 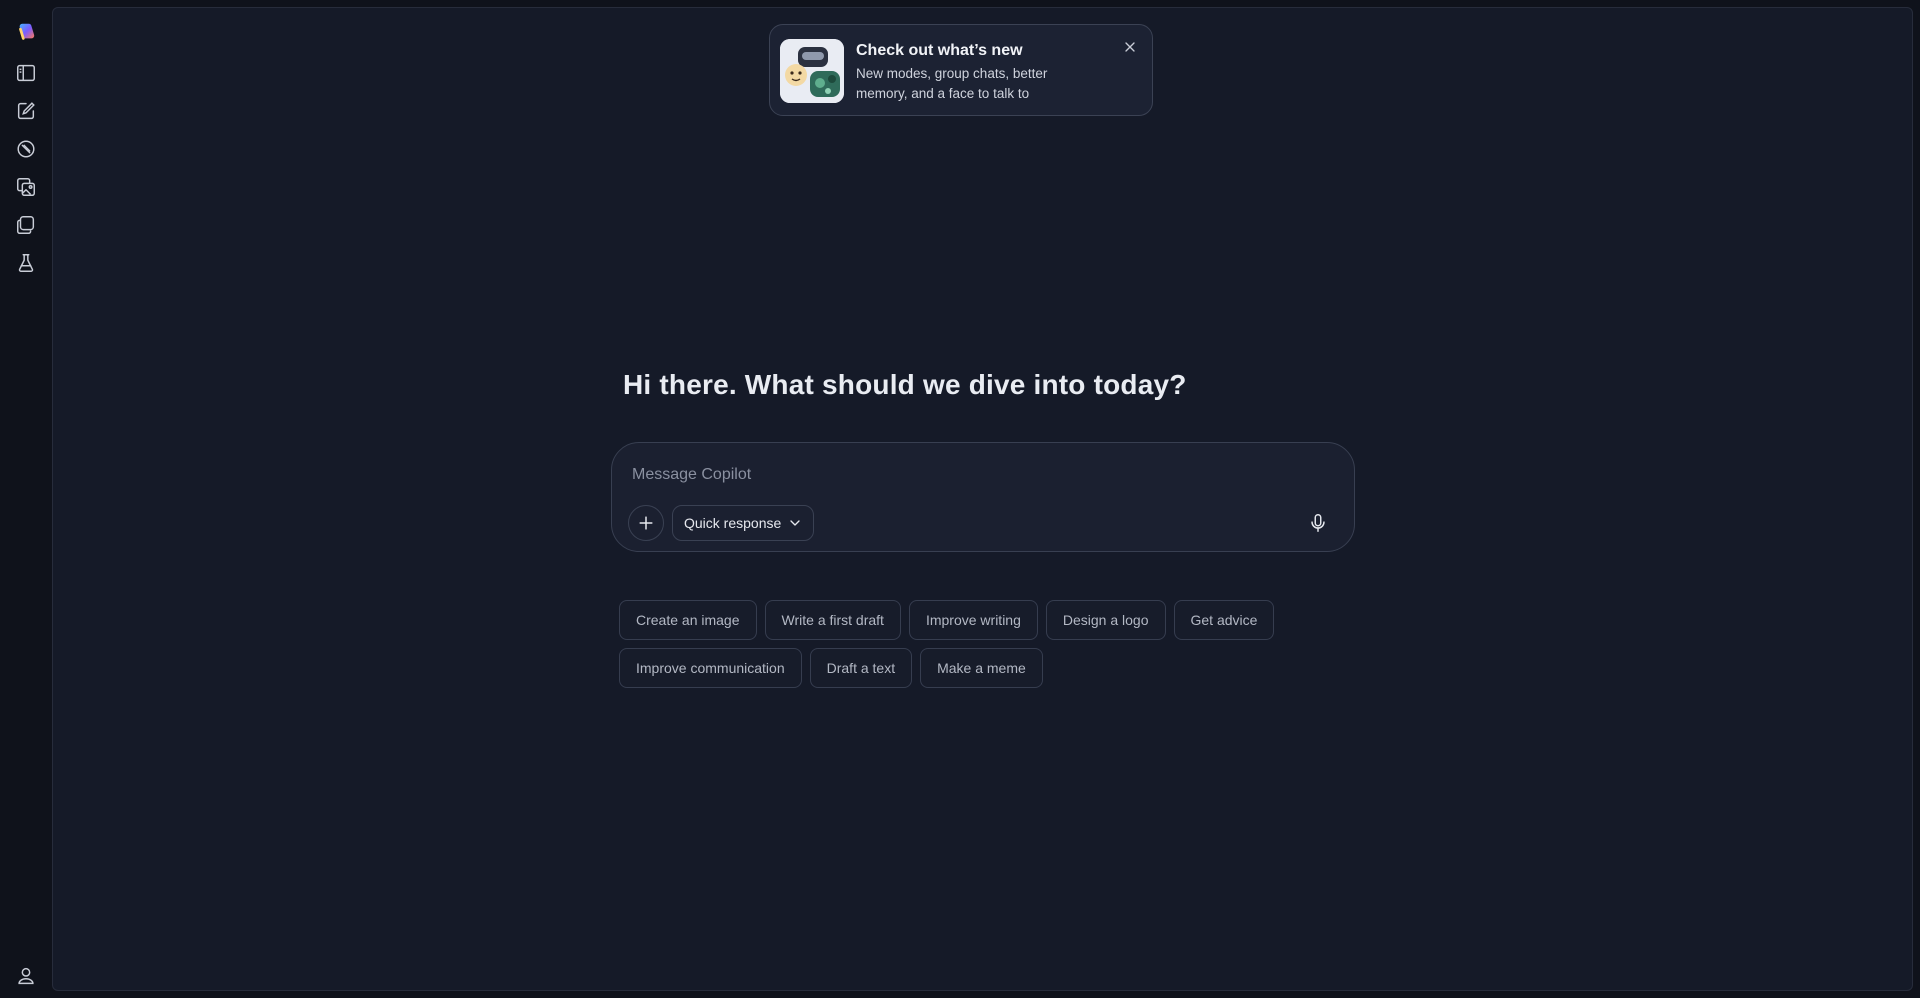 I want to click on microphone-icon, so click(x=1318, y=523).